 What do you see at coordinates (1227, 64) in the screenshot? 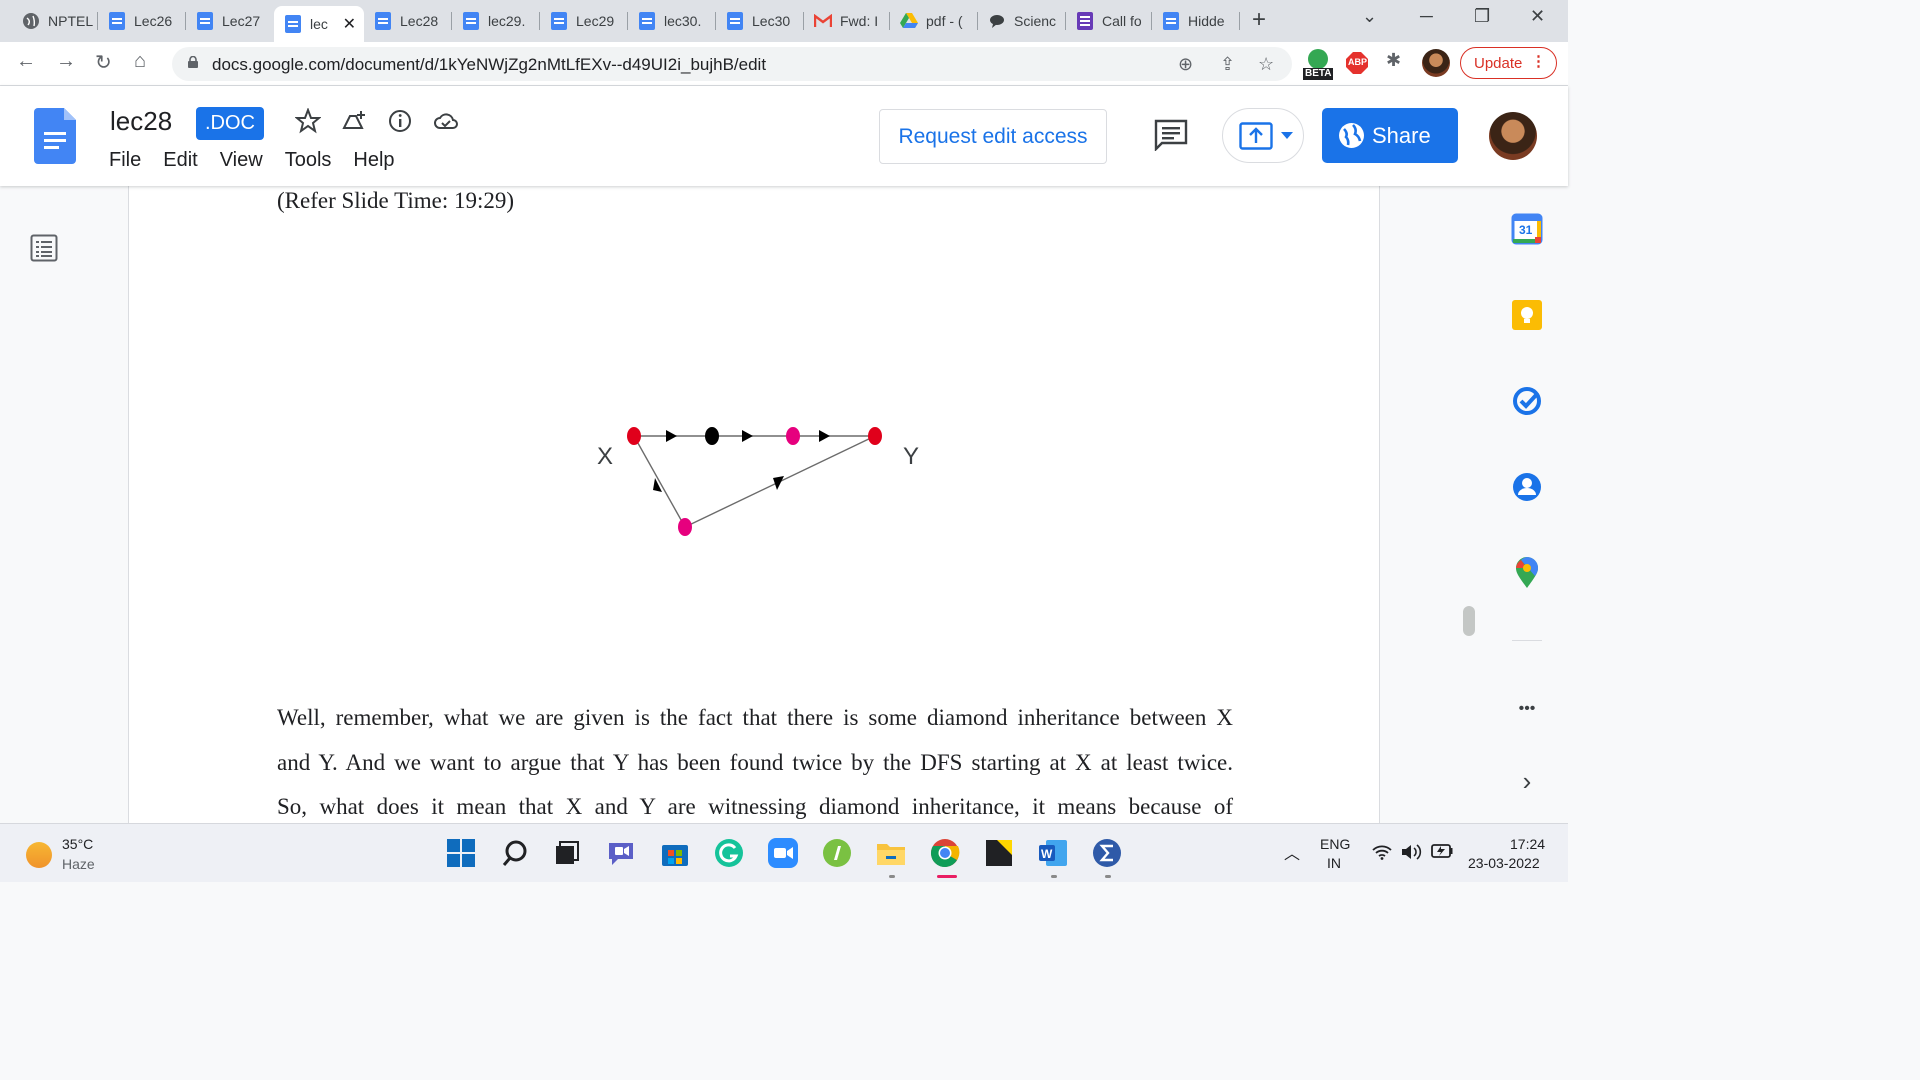
I see `share-page-icon: ⇪` at bounding box center [1227, 64].